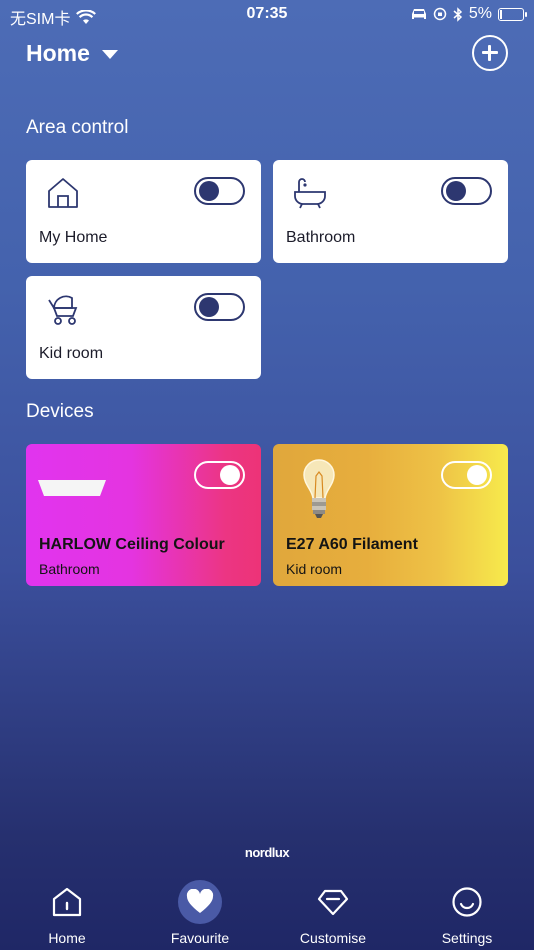  I want to click on device-card-harlow: HARLOW Ceiling Colour Bathroom, so click(143, 515).